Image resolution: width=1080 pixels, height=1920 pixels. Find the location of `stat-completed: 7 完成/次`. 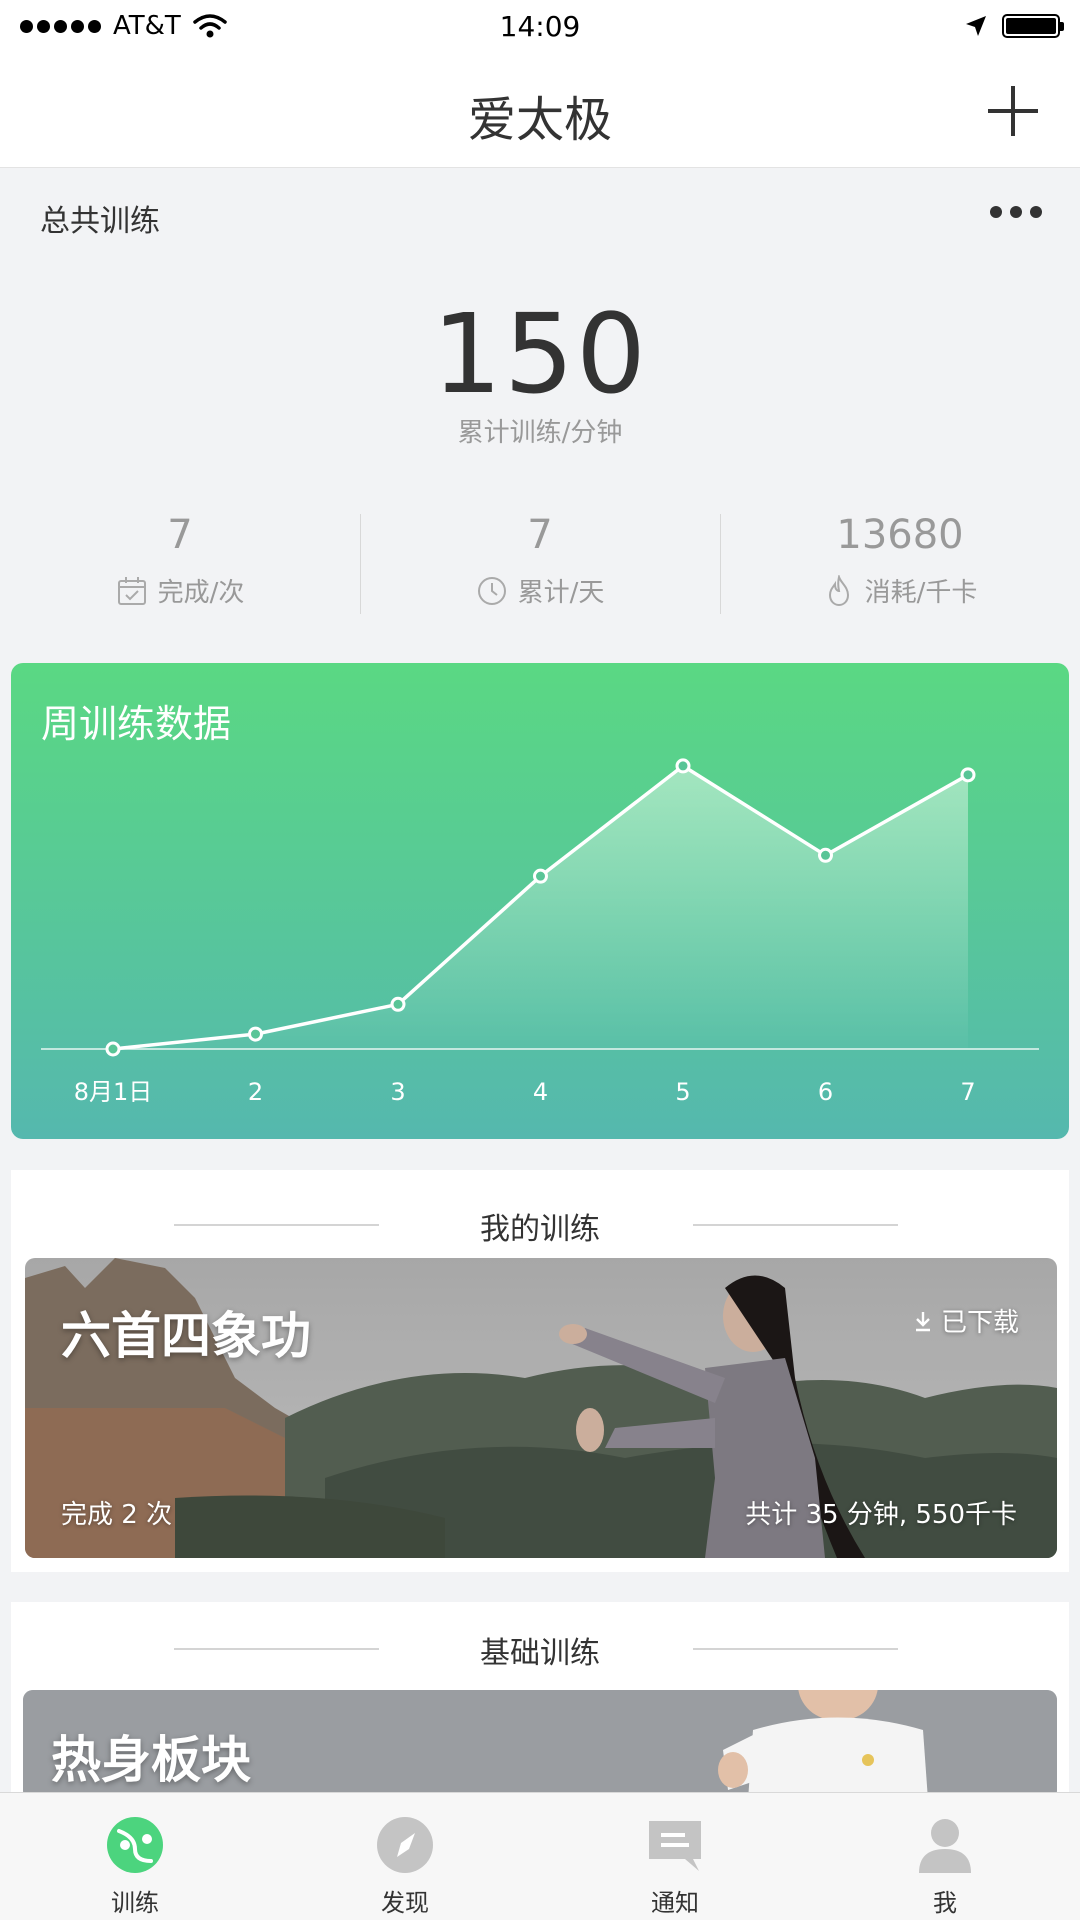

stat-completed: 7 完成/次 is located at coordinates (180, 562).